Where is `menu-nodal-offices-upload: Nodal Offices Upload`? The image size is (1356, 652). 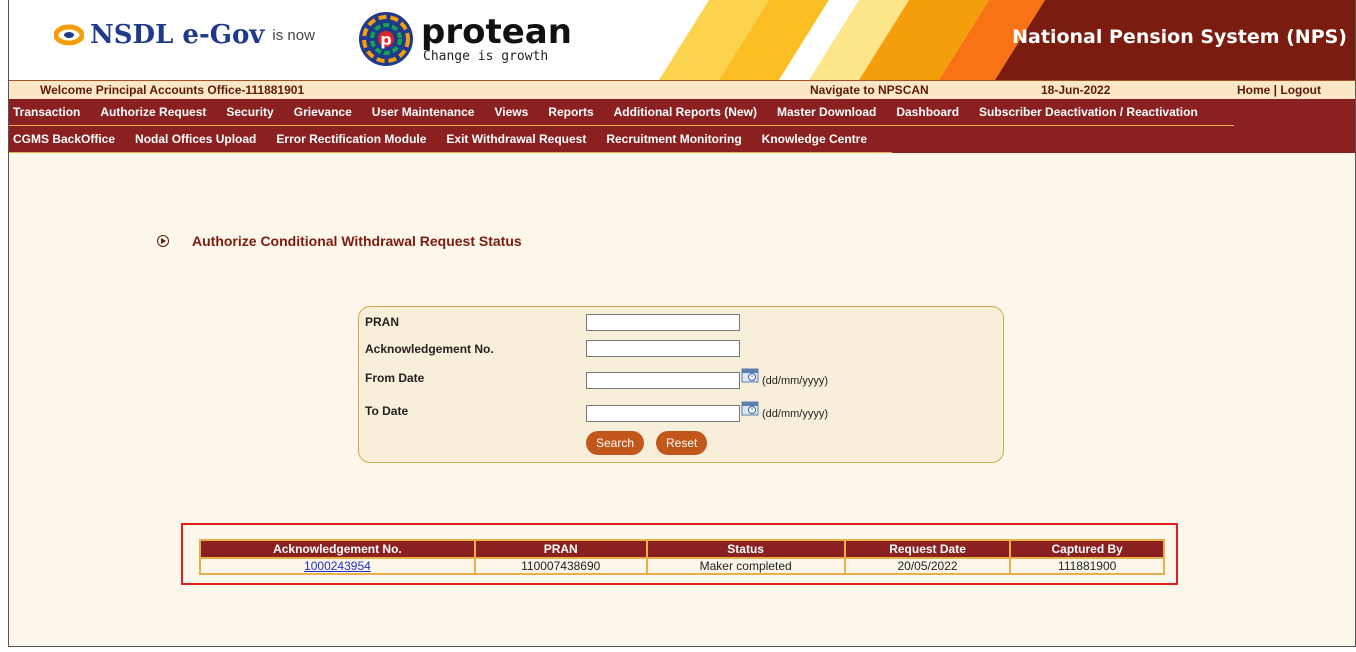 menu-nodal-offices-upload: Nodal Offices Upload is located at coordinates (195, 139).